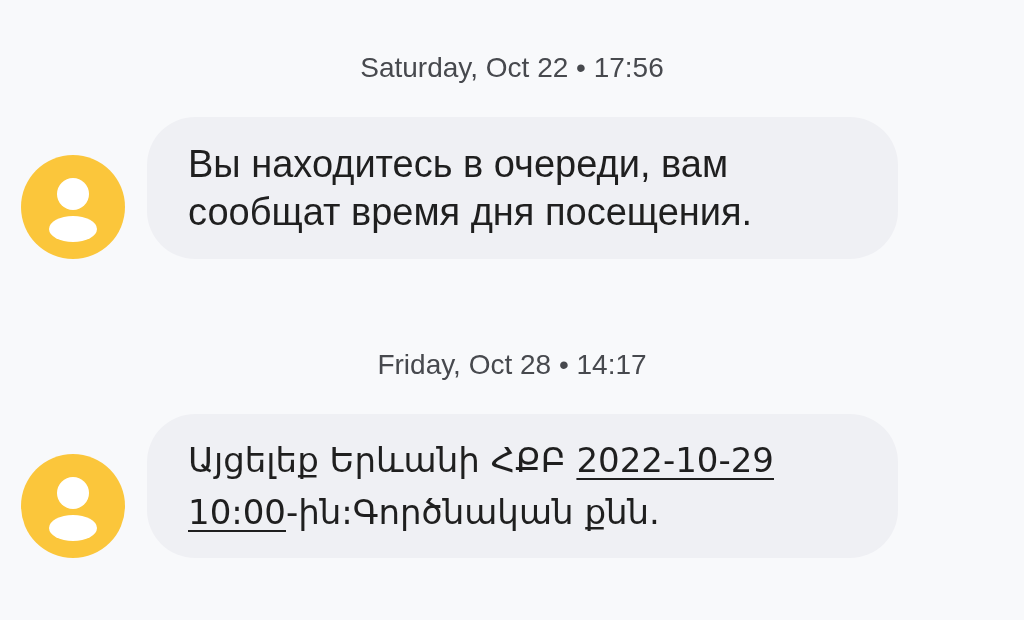  Describe the element at coordinates (675, 460) in the screenshot. I see `datetime-link: 2022-10-29` at that location.